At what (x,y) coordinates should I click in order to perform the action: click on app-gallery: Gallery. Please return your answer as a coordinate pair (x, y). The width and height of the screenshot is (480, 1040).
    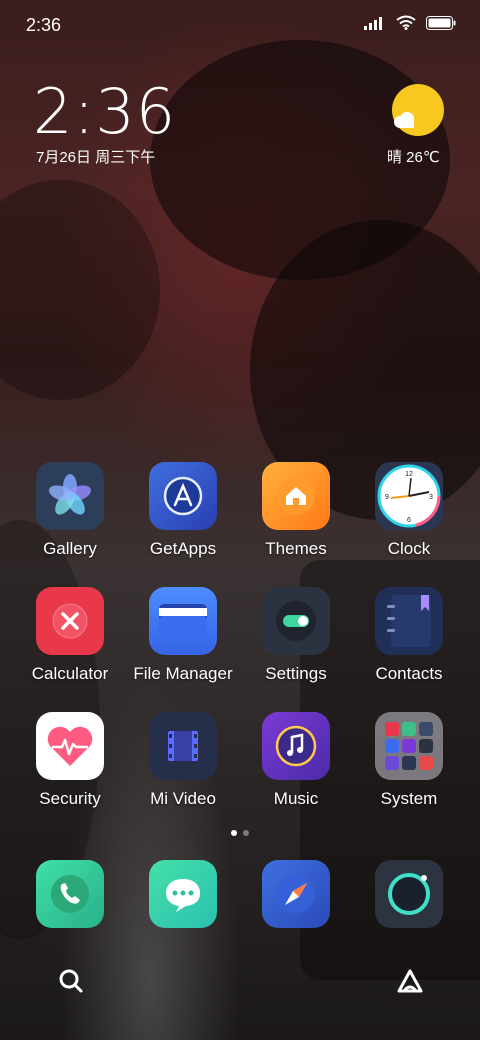
    Looking at the image, I should click on (70, 510).